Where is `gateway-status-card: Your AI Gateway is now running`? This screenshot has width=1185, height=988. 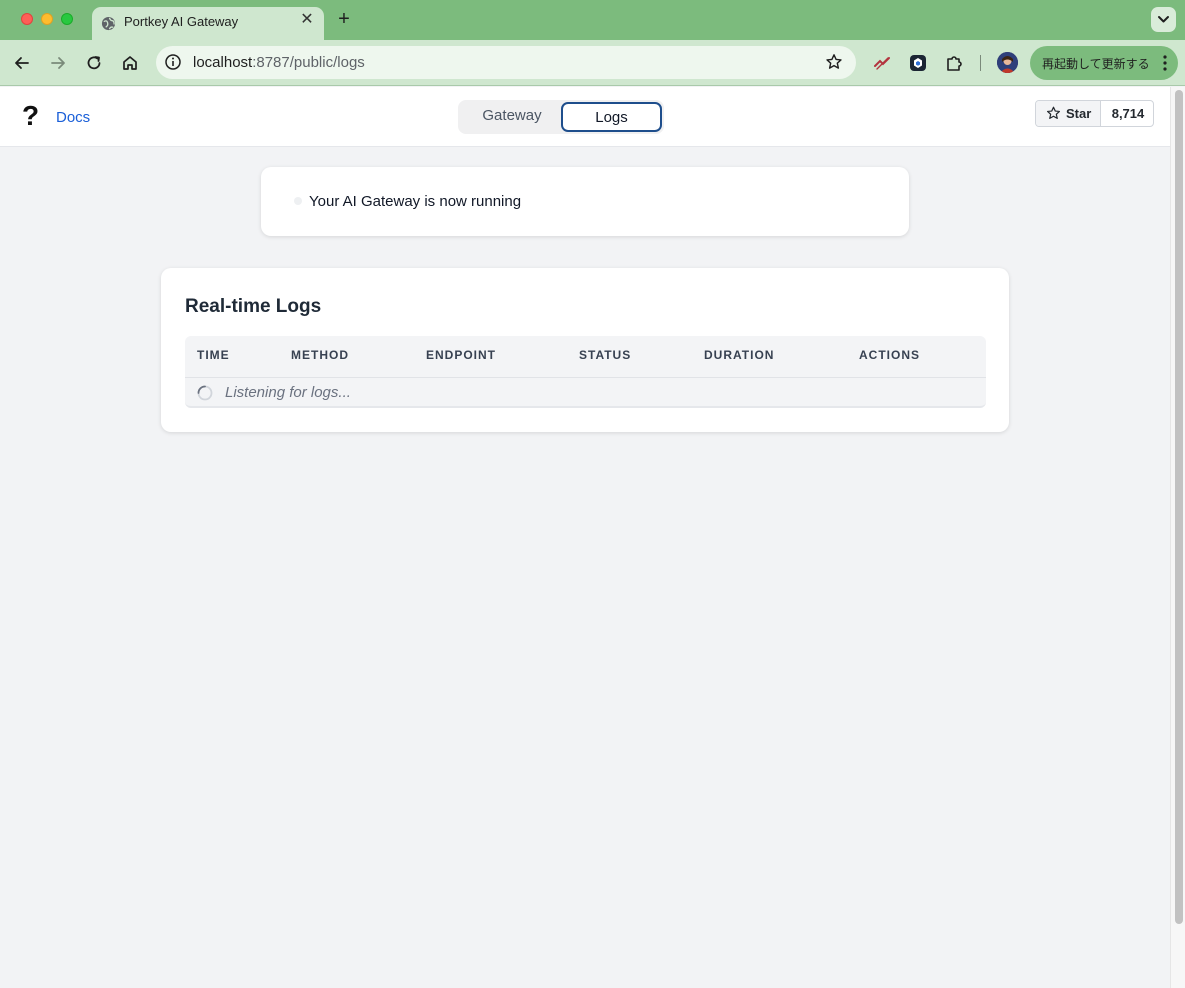 gateway-status-card: Your AI Gateway is now running is located at coordinates (585, 201).